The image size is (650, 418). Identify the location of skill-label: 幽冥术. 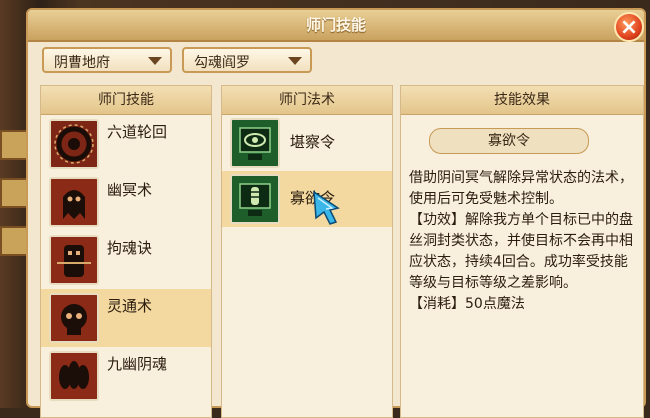
(130, 190).